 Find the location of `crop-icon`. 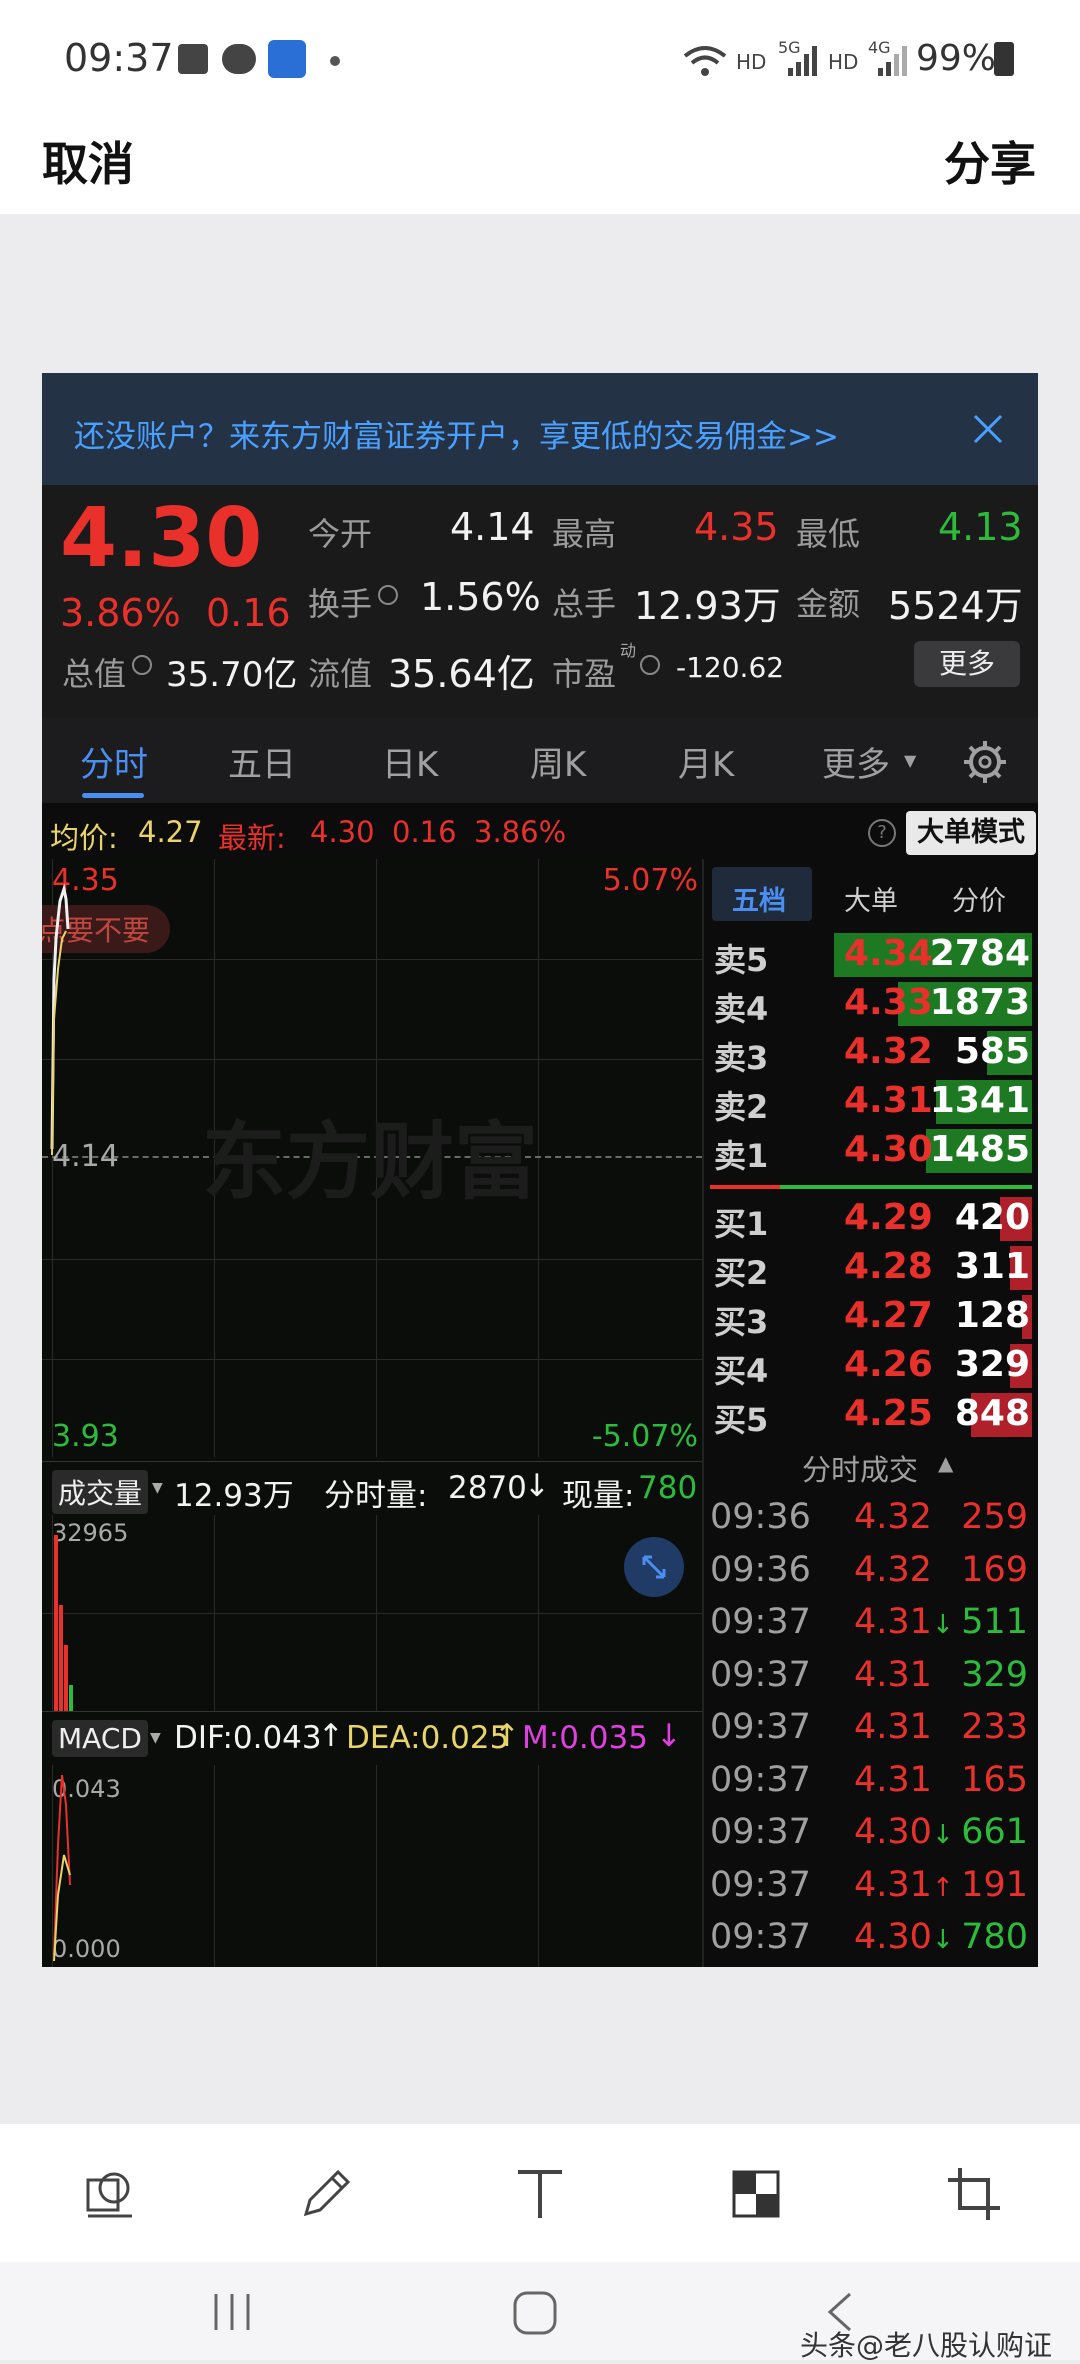

crop-icon is located at coordinates (974, 2194).